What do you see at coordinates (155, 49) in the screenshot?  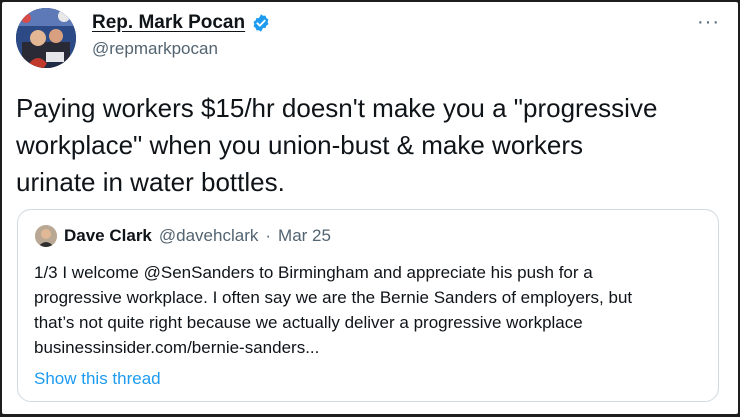 I see `author-handle: @repmarkpocan` at bounding box center [155, 49].